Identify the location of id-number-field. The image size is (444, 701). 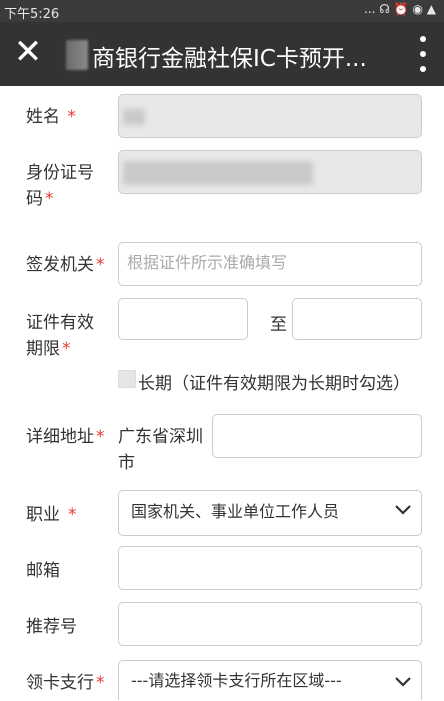
(270, 172).